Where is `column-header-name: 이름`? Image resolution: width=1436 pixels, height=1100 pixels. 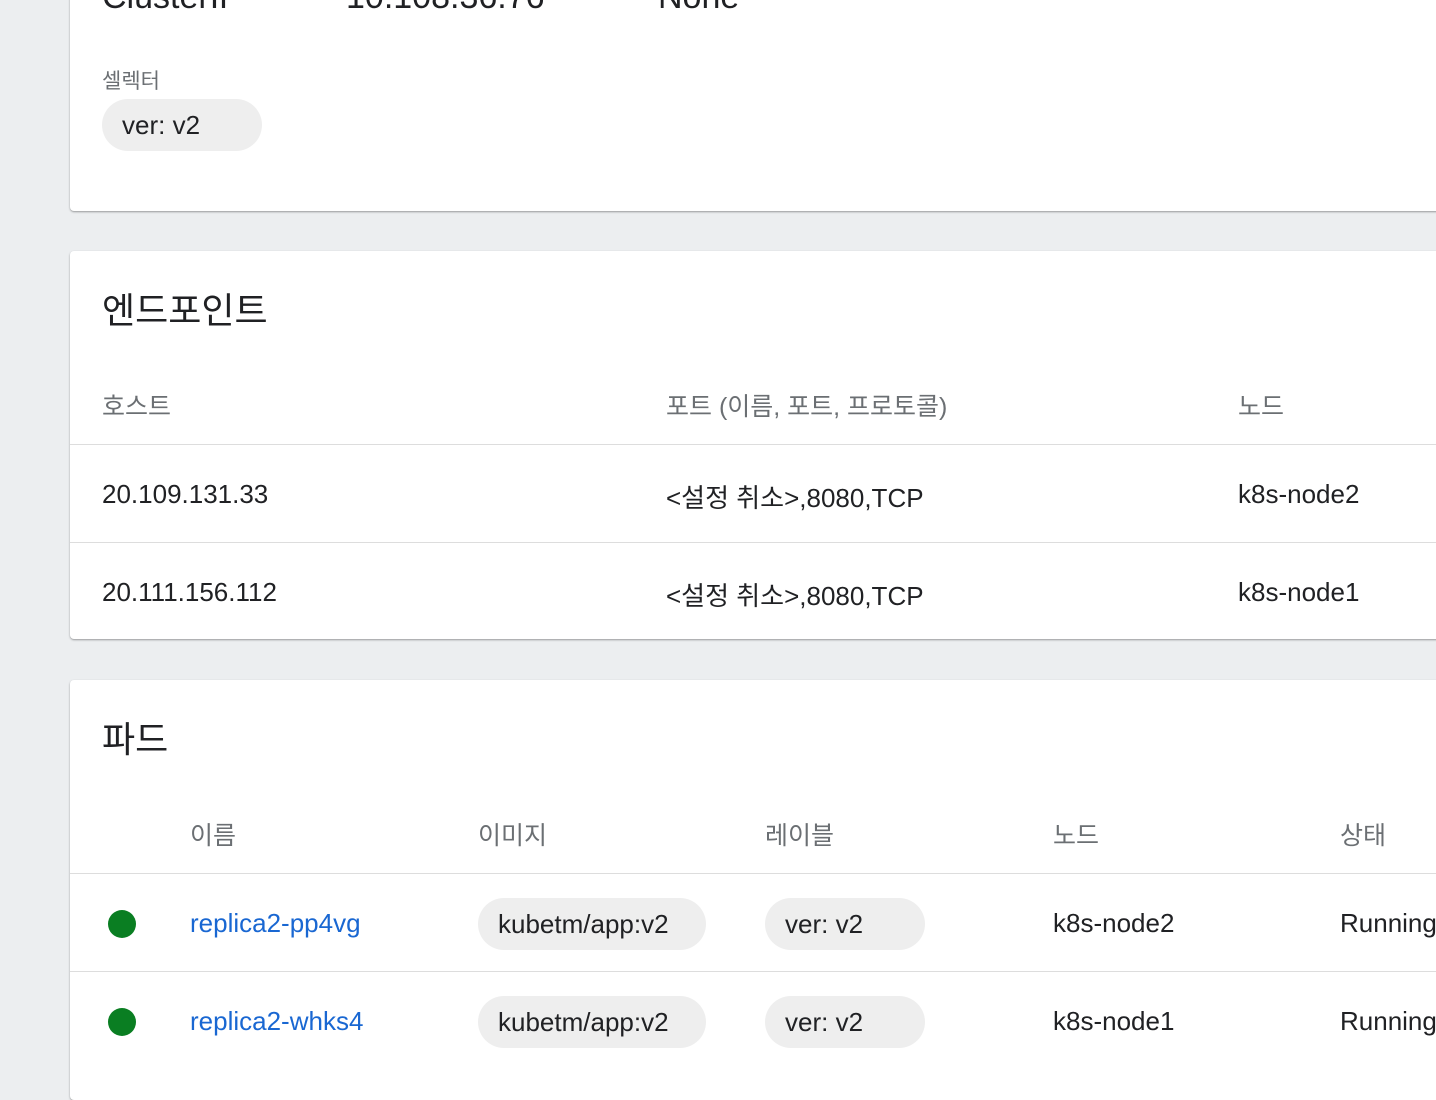
column-header-name: 이름 is located at coordinates (213, 834).